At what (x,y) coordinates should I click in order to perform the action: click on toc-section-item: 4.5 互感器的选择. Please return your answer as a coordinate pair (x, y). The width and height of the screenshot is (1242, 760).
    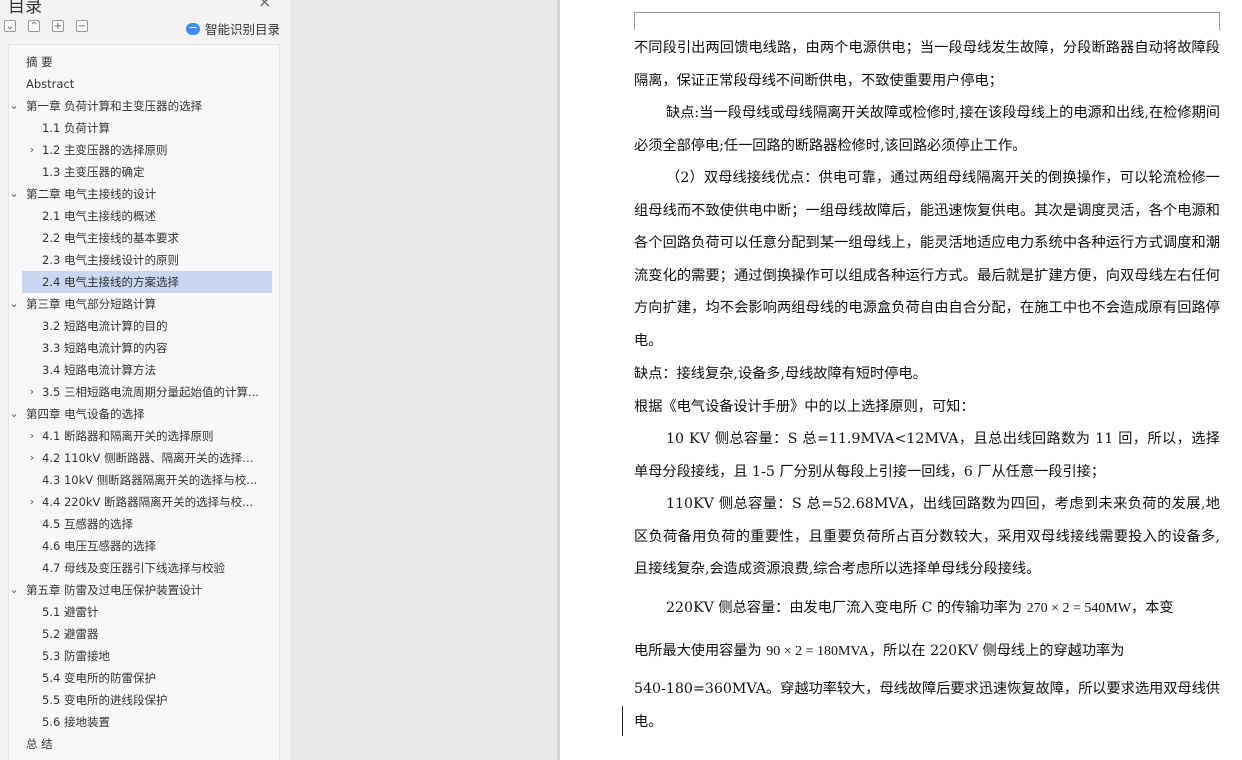
    Looking at the image, I should click on (147, 524).